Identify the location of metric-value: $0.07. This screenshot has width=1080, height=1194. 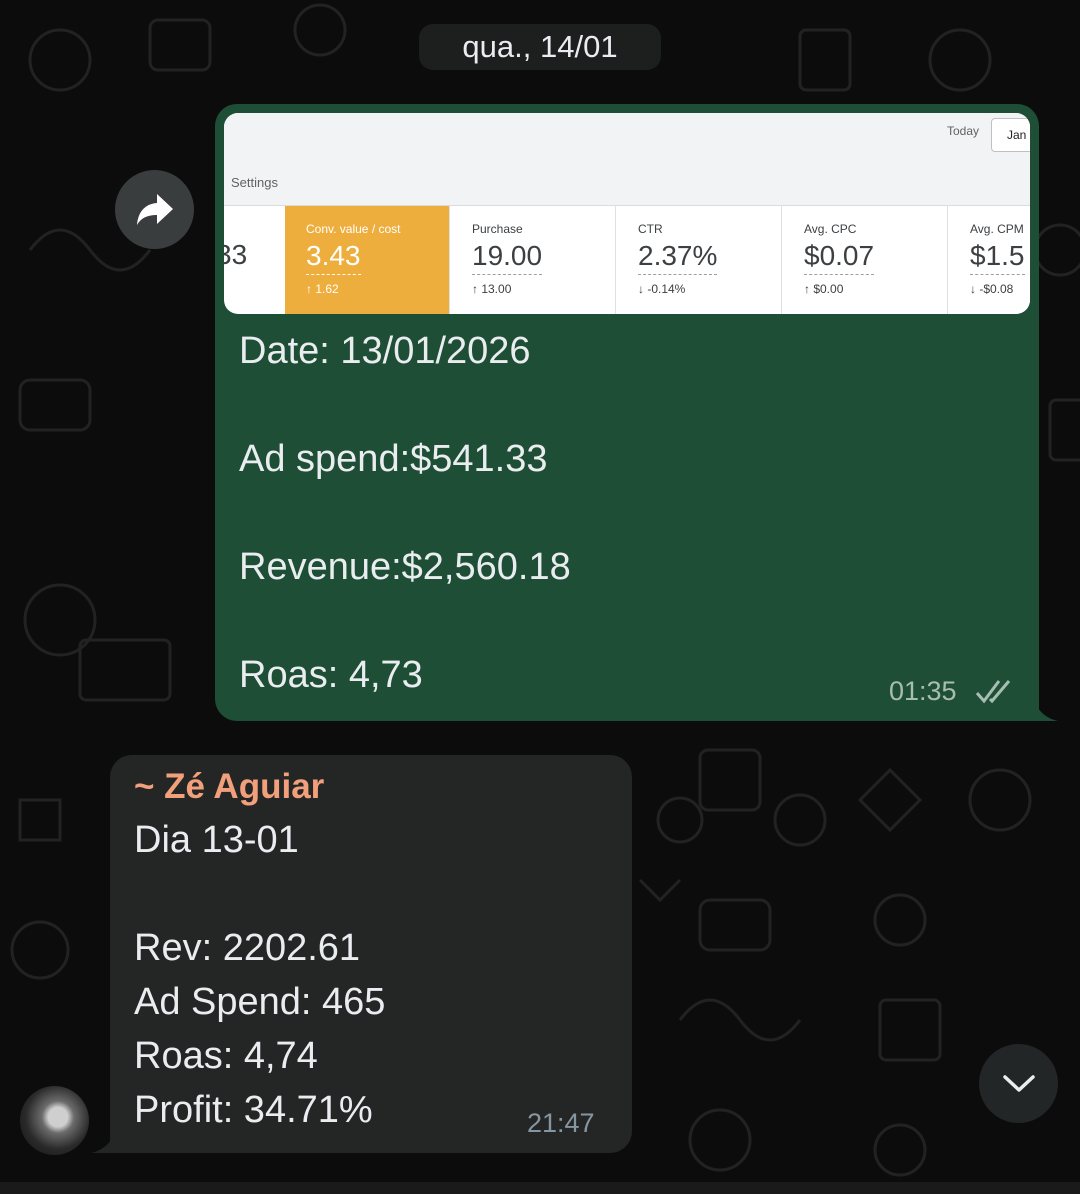
(839, 257).